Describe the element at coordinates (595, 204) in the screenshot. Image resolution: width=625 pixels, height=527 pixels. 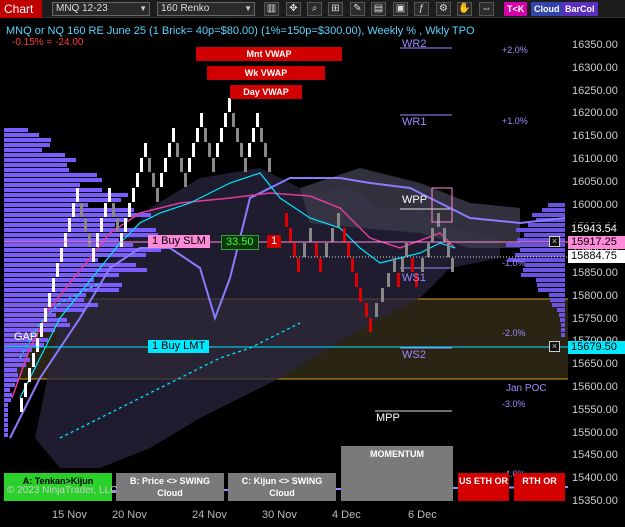
I see `price-tick-label: 16000.00` at that location.